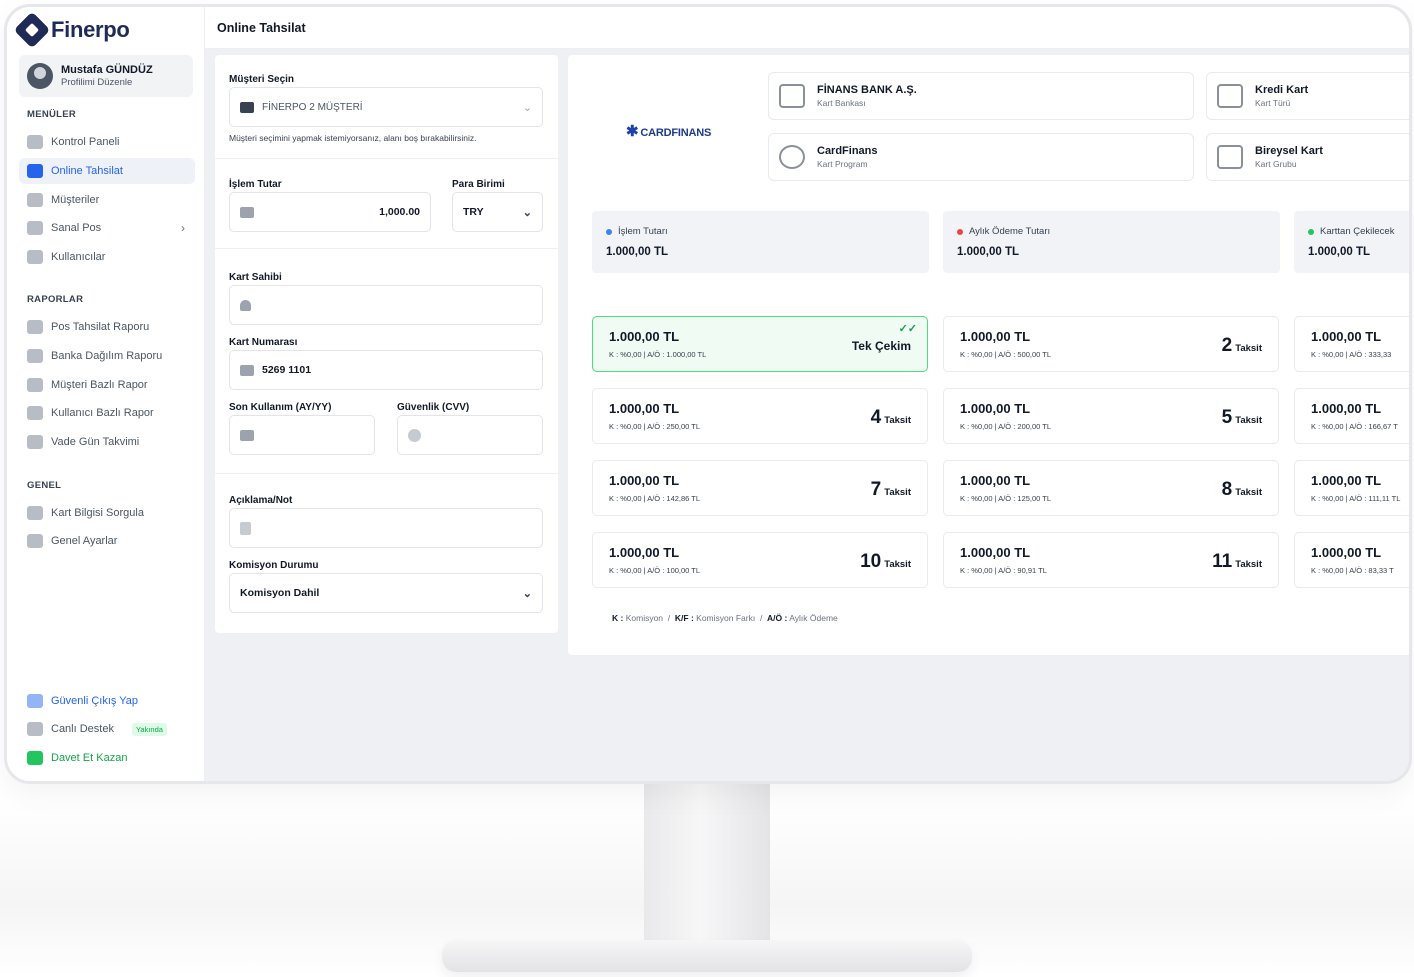  What do you see at coordinates (470, 435) in the screenshot?
I see `cvv-input` at bounding box center [470, 435].